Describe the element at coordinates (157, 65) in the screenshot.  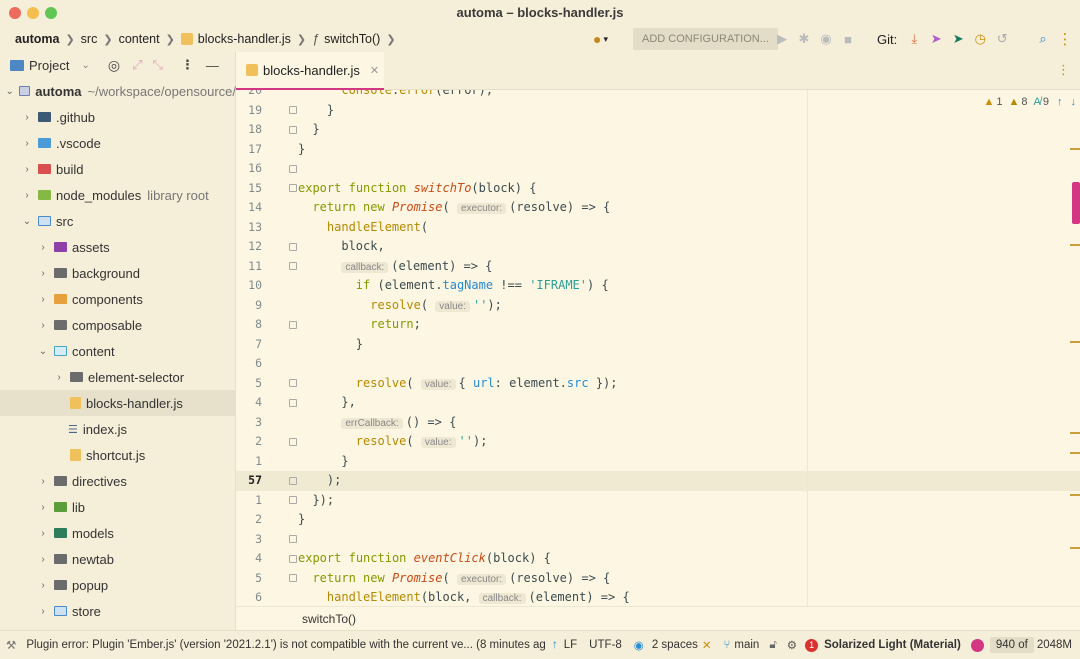
I see `collapse-all-icon: ⤡` at that location.